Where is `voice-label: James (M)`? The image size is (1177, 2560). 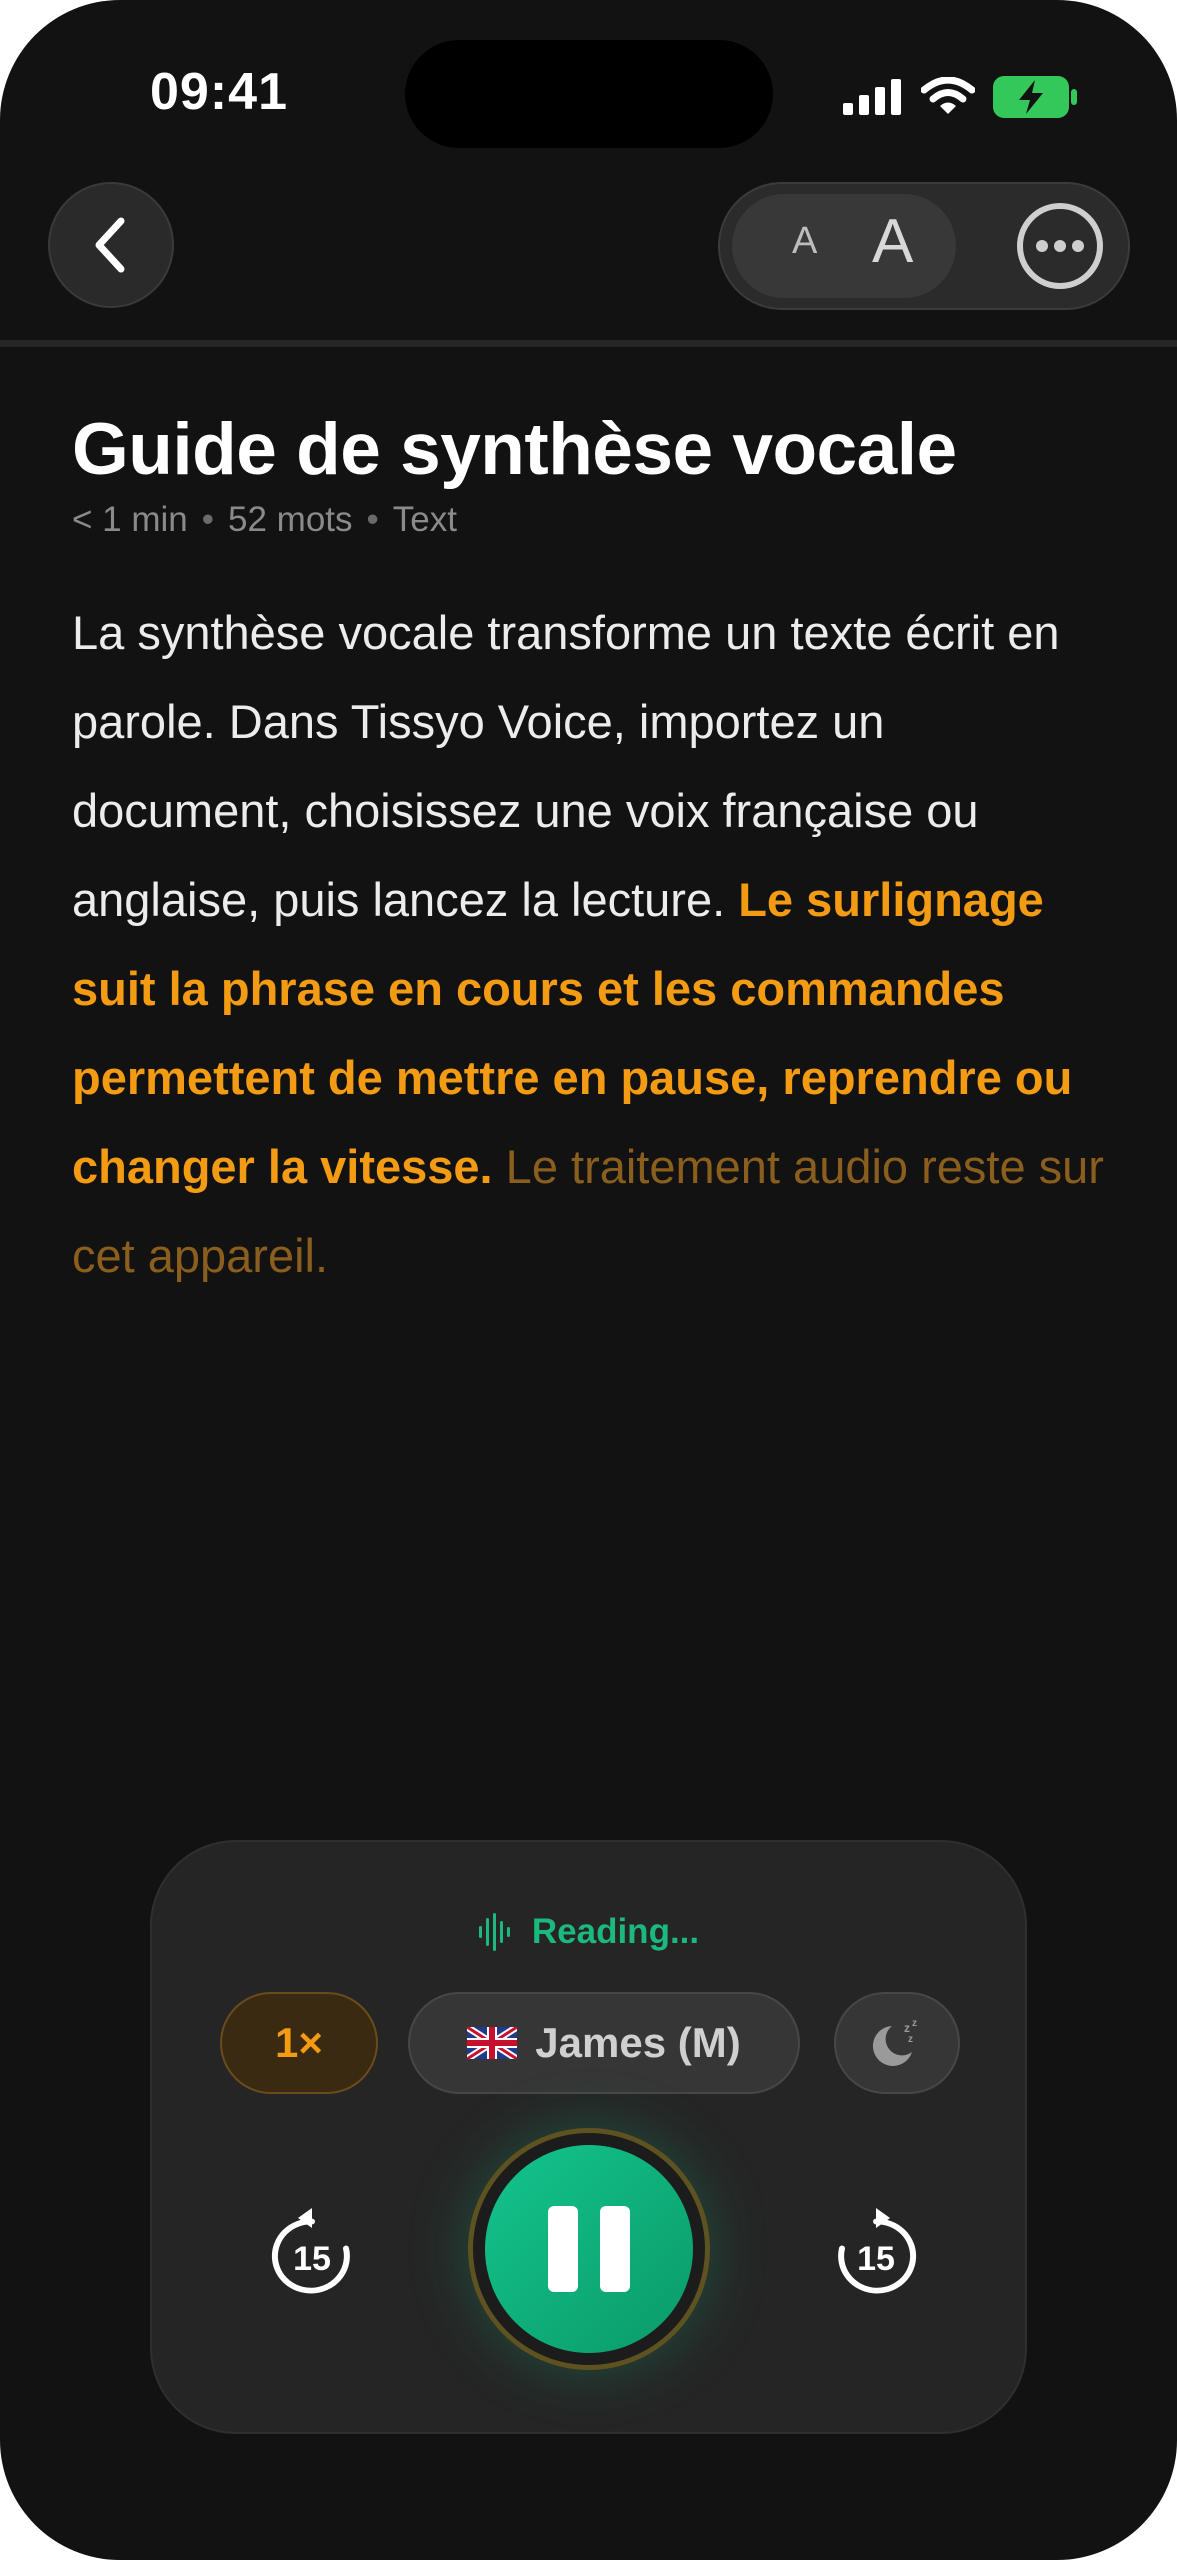
voice-label: James (M) is located at coordinates (638, 2042).